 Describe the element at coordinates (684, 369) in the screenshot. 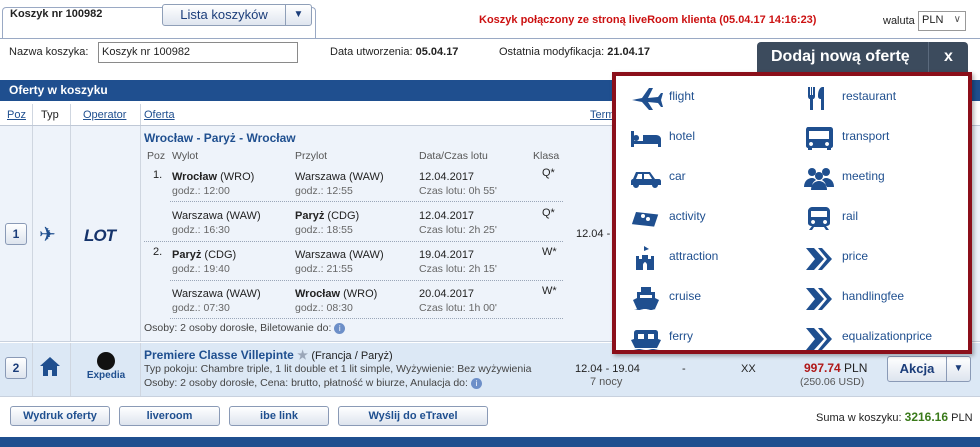

I see `hotel-dash: -` at that location.